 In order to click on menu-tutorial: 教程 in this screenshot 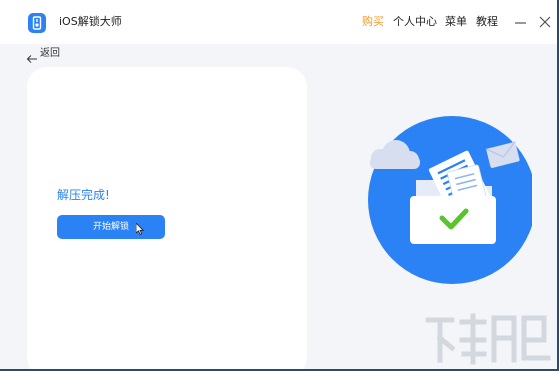, I will do `click(487, 22)`.